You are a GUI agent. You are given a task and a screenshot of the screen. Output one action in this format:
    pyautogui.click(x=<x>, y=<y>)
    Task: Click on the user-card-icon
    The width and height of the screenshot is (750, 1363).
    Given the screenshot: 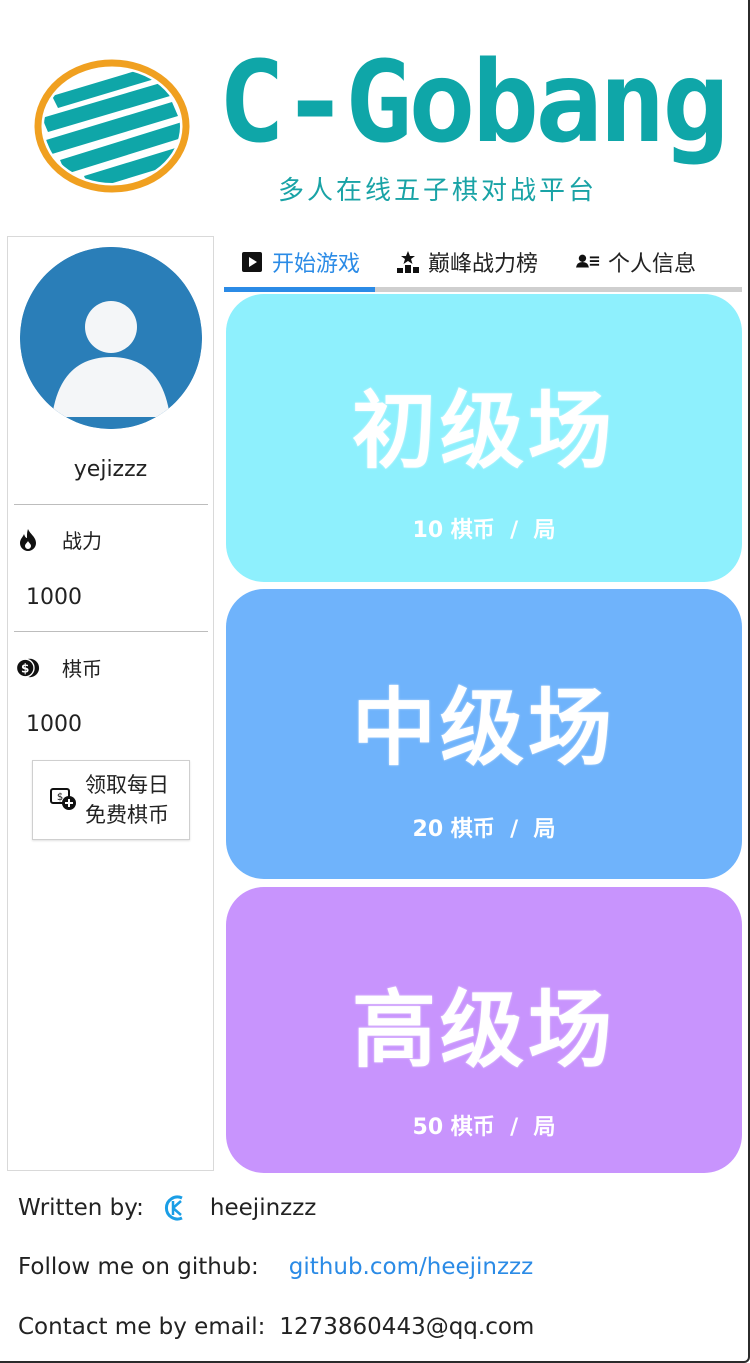 What is the action you would take?
    pyautogui.click(x=588, y=262)
    